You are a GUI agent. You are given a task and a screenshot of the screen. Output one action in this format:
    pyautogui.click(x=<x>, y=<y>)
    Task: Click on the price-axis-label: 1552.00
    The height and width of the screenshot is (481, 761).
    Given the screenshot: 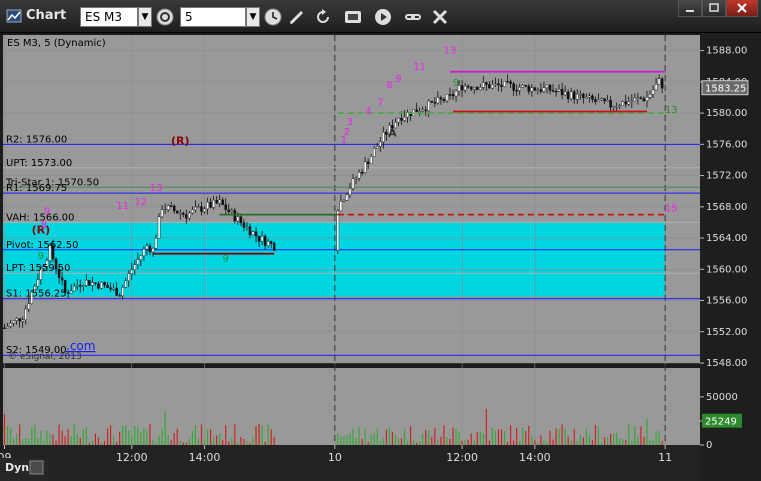 What is the action you would take?
    pyautogui.click(x=726, y=332)
    